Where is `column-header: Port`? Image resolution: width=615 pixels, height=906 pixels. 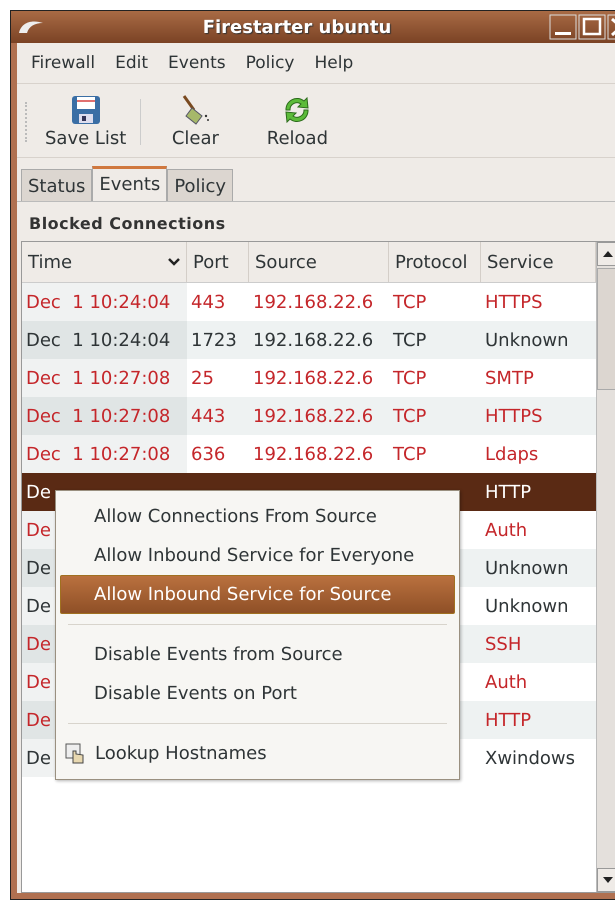
column-header: Port is located at coordinates (218, 262).